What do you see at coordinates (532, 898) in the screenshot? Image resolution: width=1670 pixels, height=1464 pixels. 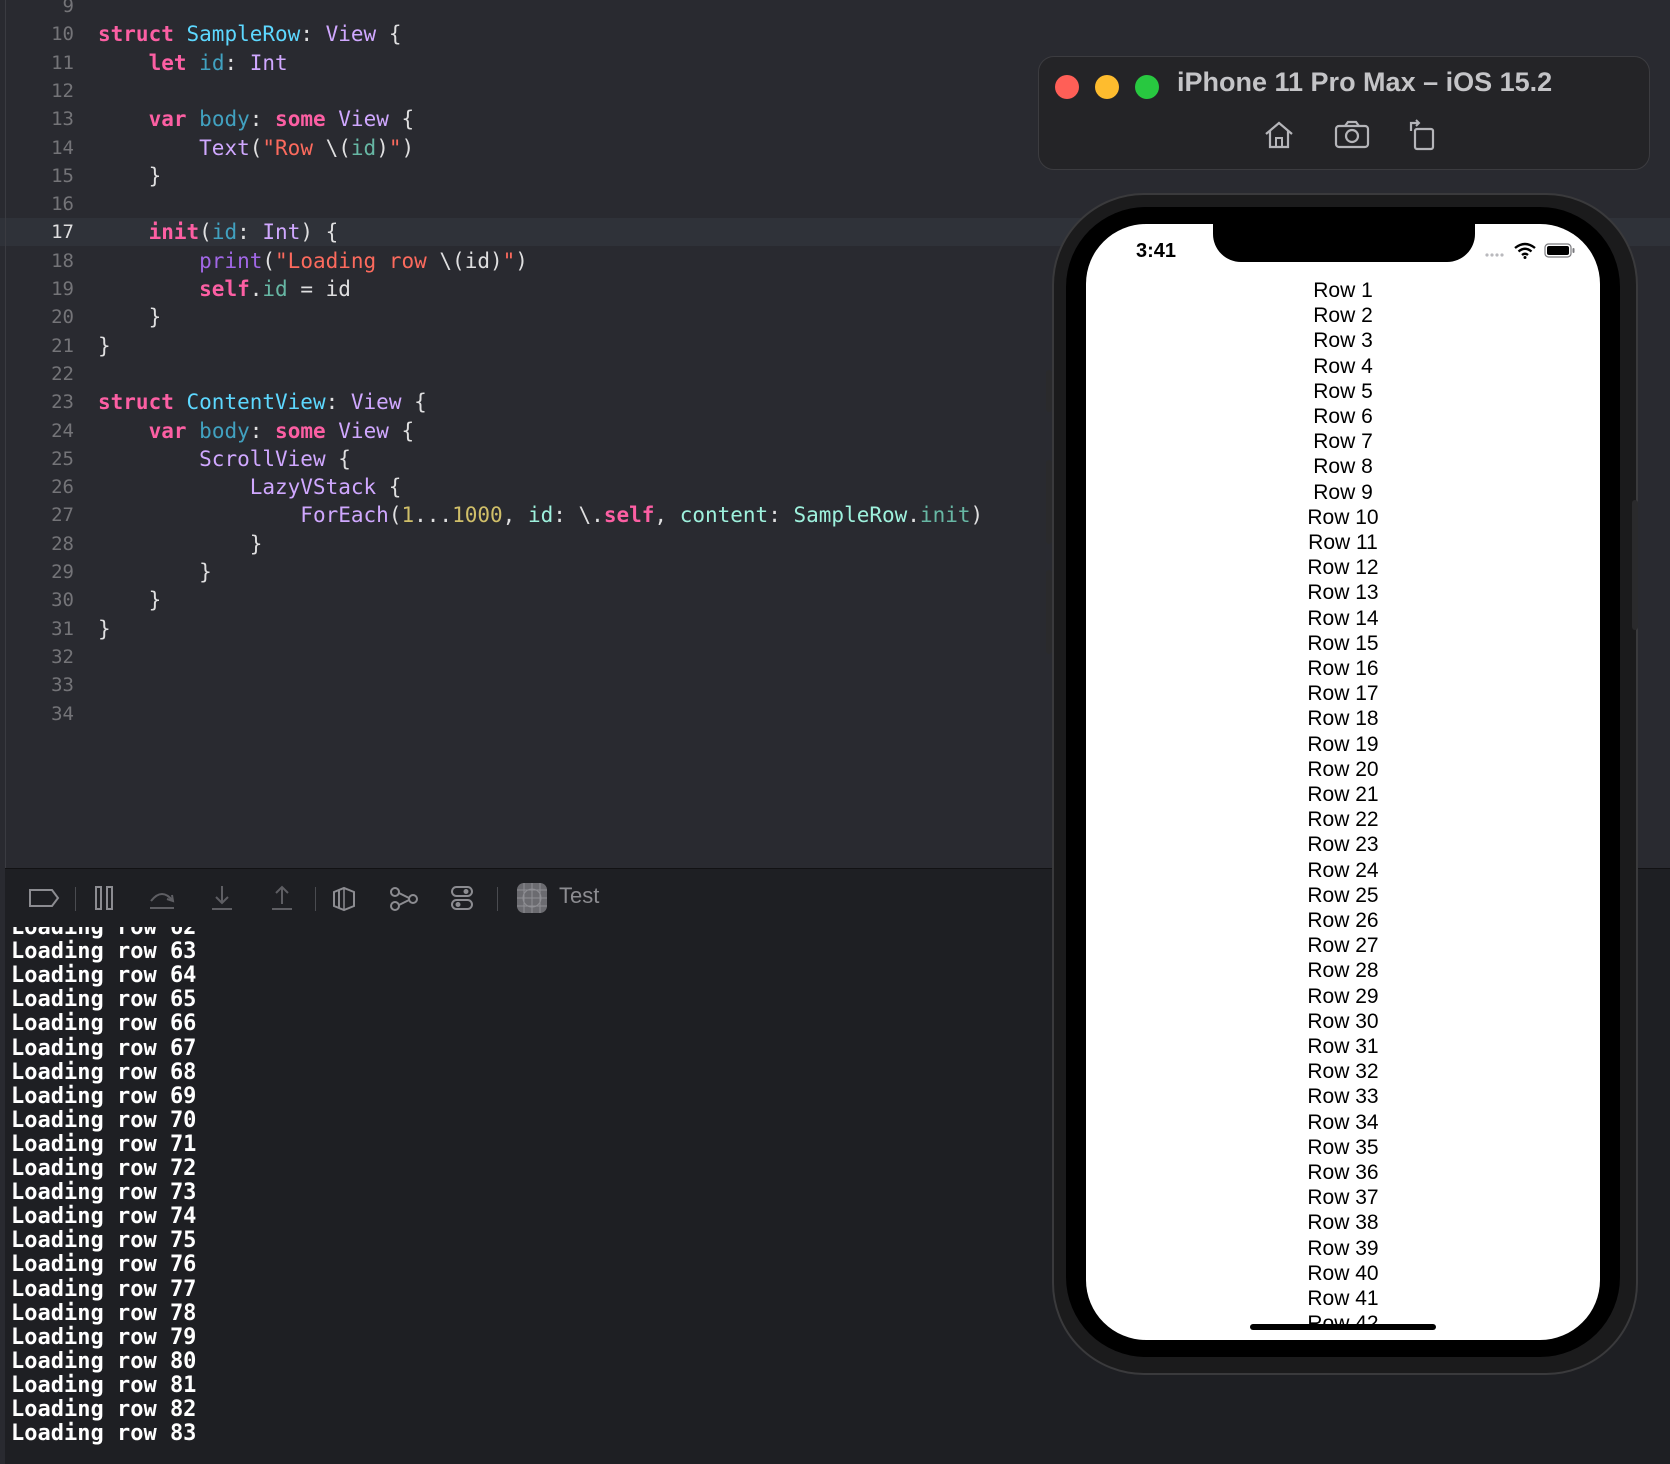 I see `app-target-icon` at bounding box center [532, 898].